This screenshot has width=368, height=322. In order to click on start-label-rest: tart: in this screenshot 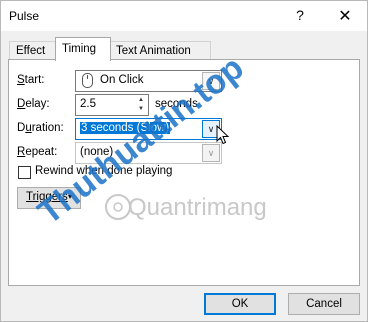, I will do `click(34, 80)`.